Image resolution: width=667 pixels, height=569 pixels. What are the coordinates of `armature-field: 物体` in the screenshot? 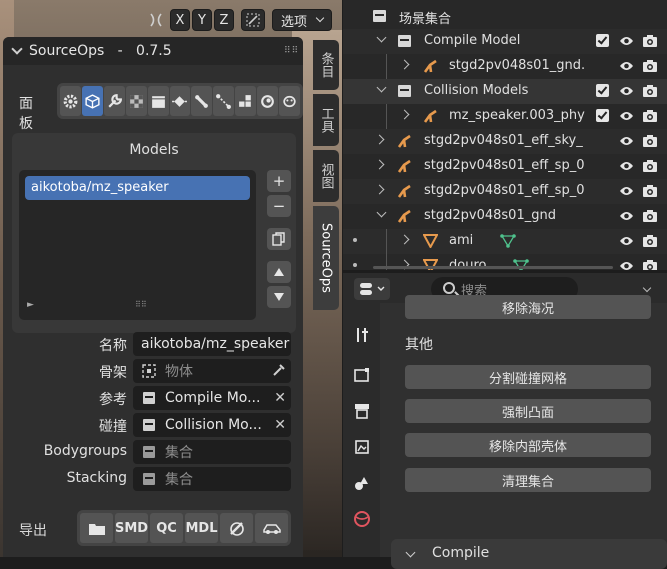 It's located at (212, 371).